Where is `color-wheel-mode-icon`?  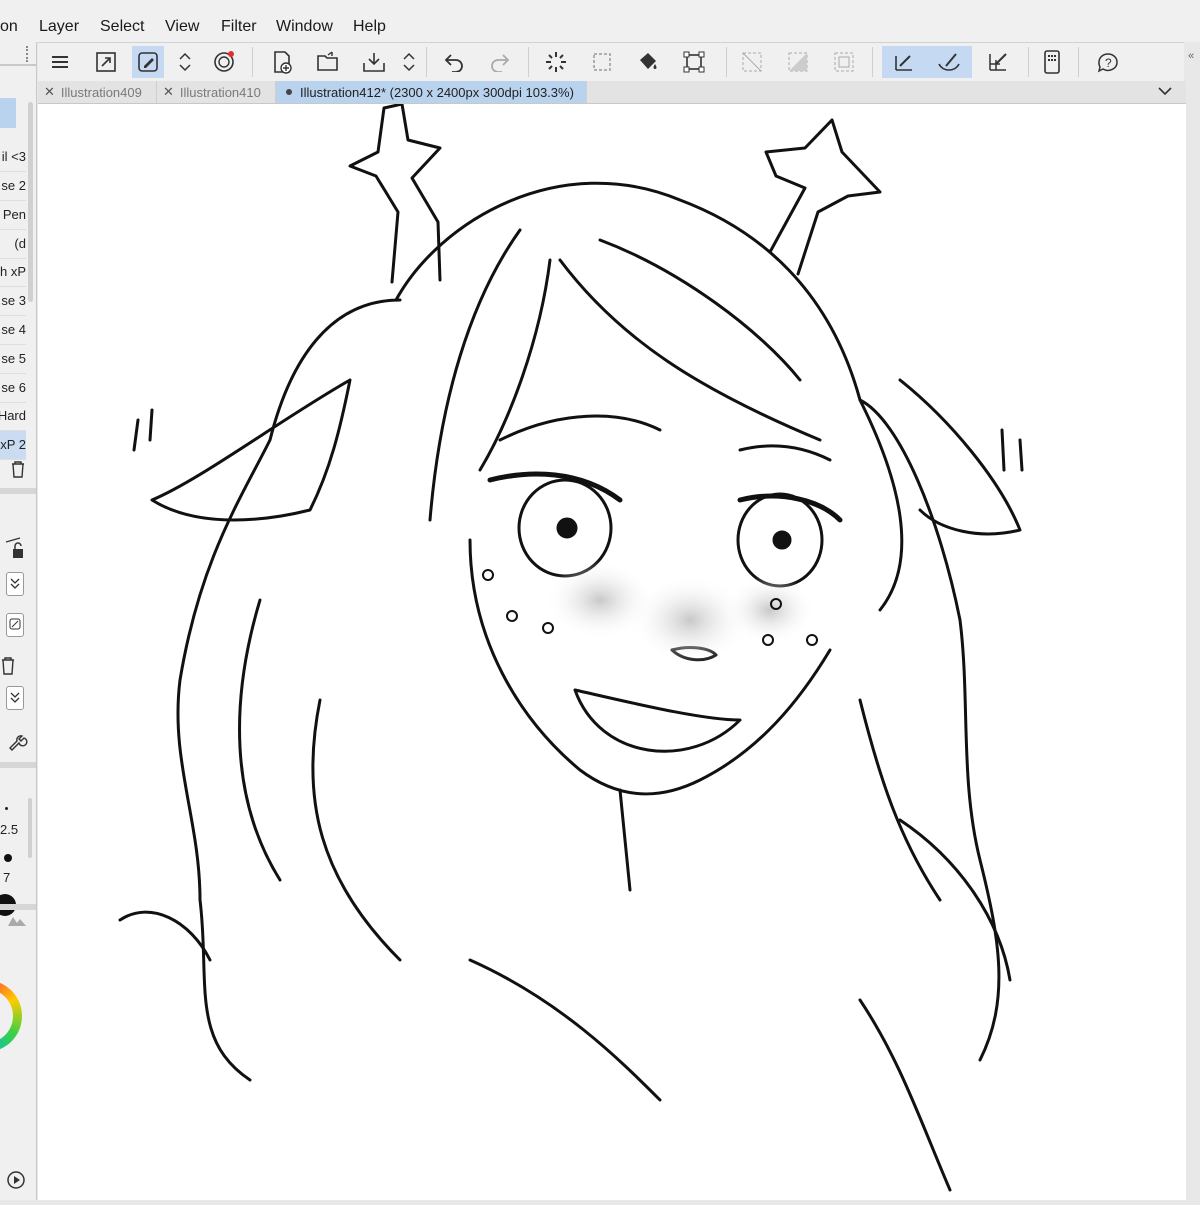
color-wheel-mode-icon is located at coordinates (17, 923).